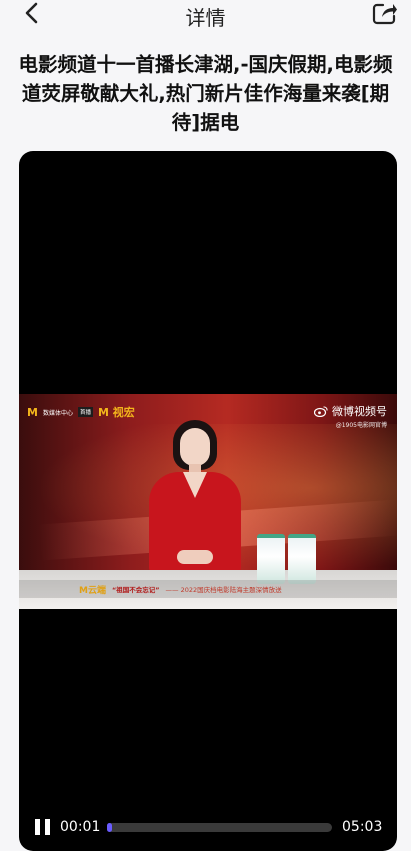 The height and width of the screenshot is (851, 411). What do you see at coordinates (362, 827) in the screenshot?
I see `duration-time: 05:03` at bounding box center [362, 827].